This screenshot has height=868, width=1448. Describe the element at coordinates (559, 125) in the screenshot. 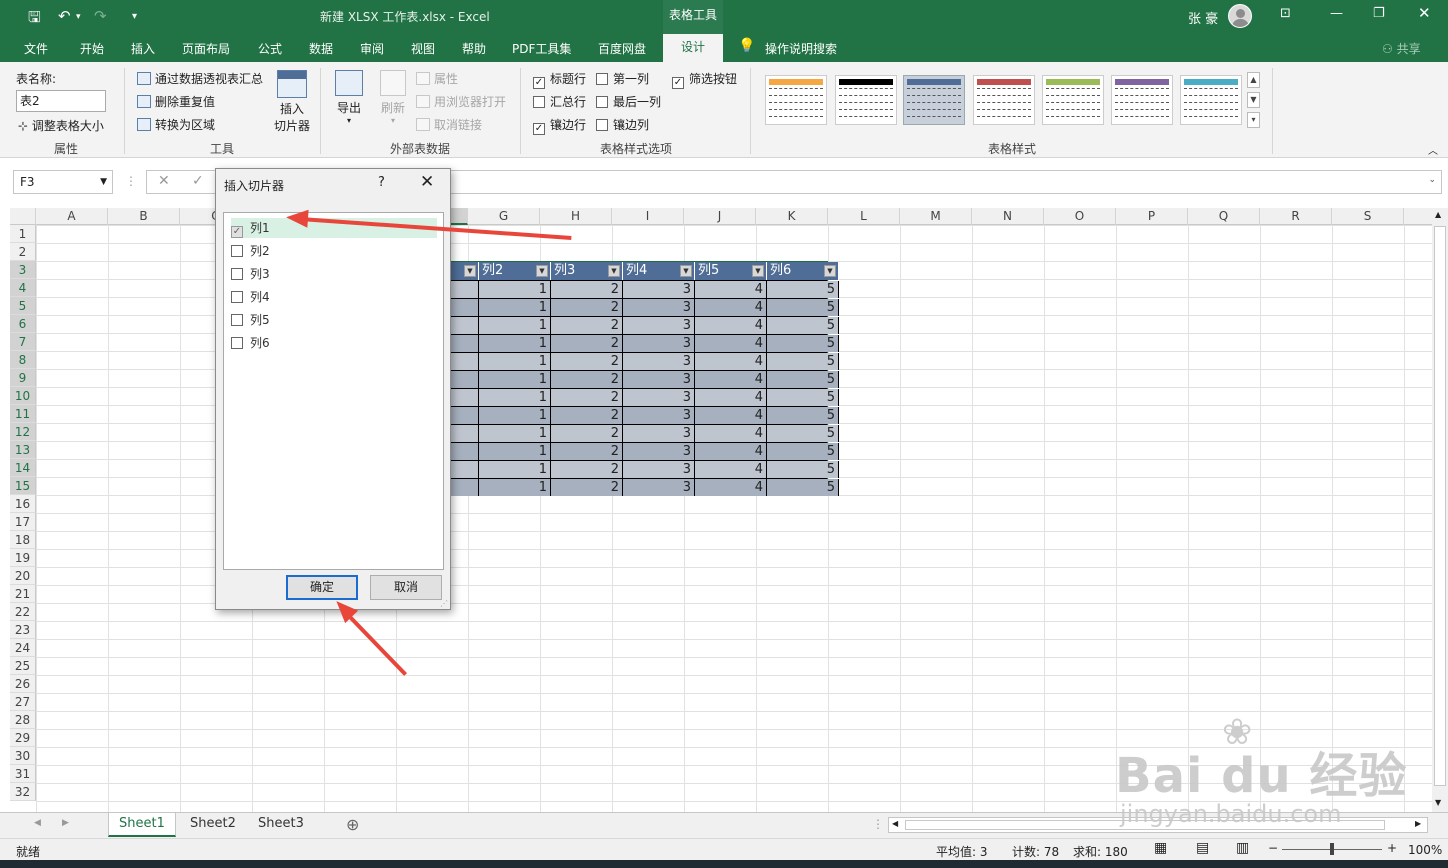

I see `banded-rows-checkbox: ✓ 镶边行` at that location.